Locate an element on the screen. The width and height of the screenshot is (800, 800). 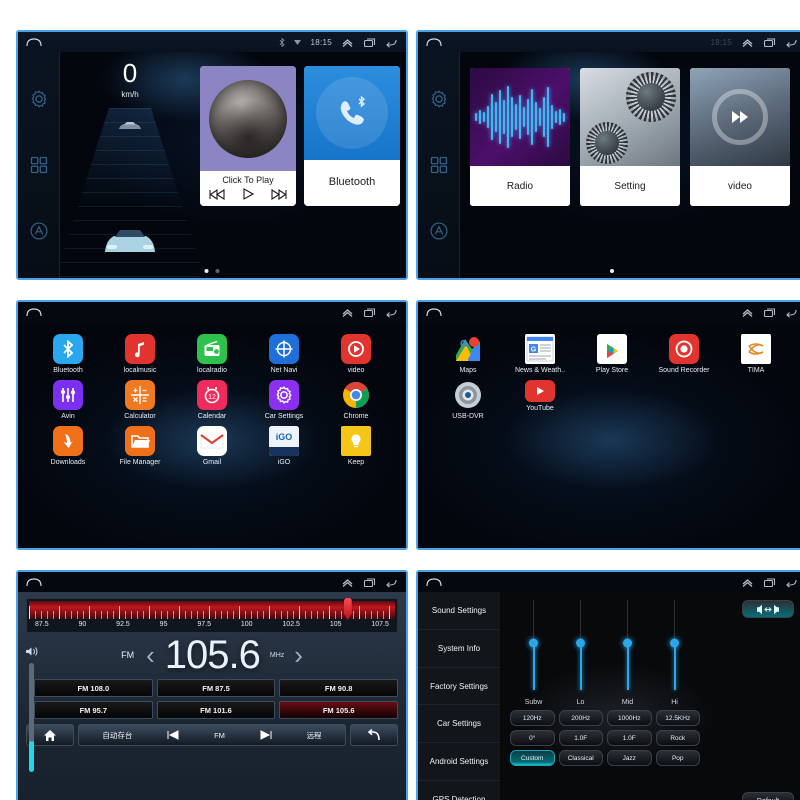
app-localmusic: localmusic is located at coordinates (140, 354).